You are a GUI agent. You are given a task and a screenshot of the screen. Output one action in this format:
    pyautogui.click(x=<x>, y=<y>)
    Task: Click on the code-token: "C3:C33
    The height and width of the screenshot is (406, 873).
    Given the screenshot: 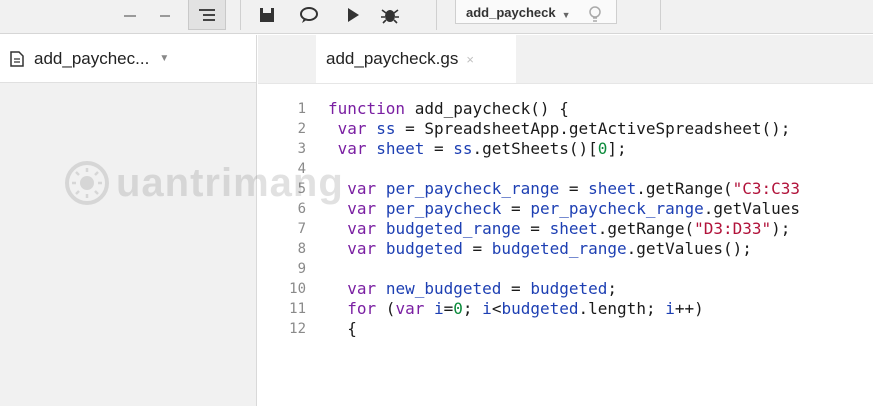 What is the action you would take?
    pyautogui.click(x=766, y=188)
    